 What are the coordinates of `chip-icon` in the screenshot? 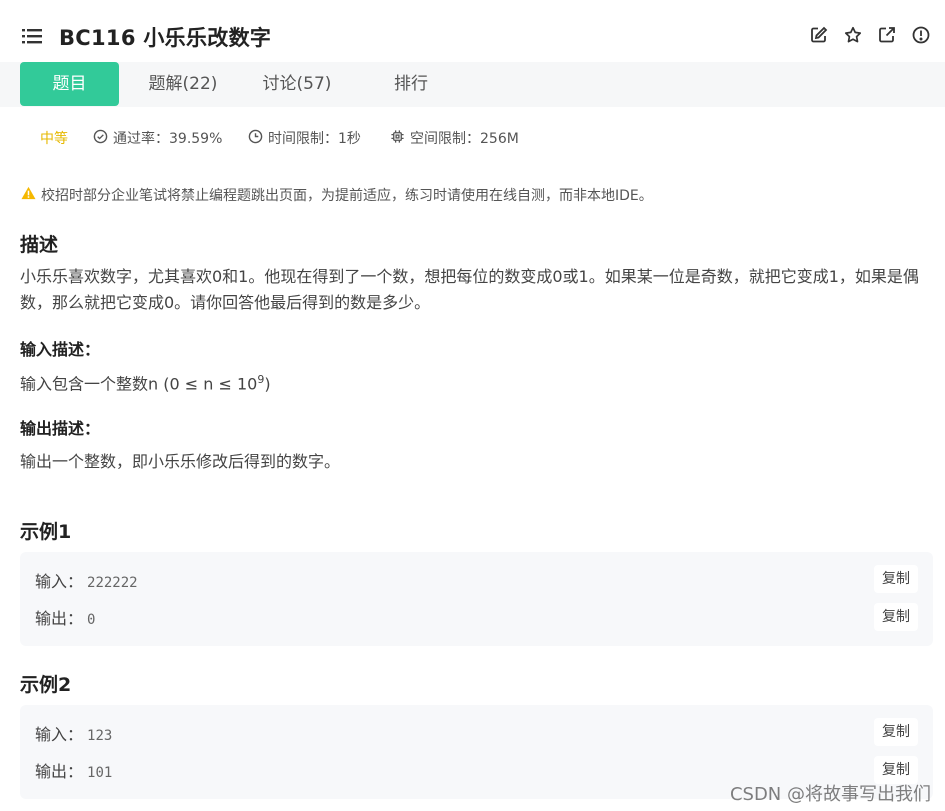 It's located at (397, 138).